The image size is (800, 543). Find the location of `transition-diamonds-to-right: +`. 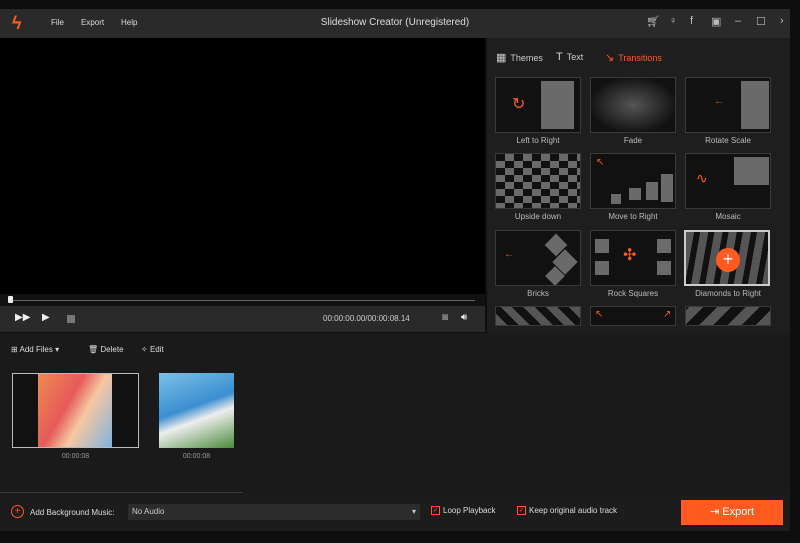

transition-diamonds-to-right: + is located at coordinates (727, 258).